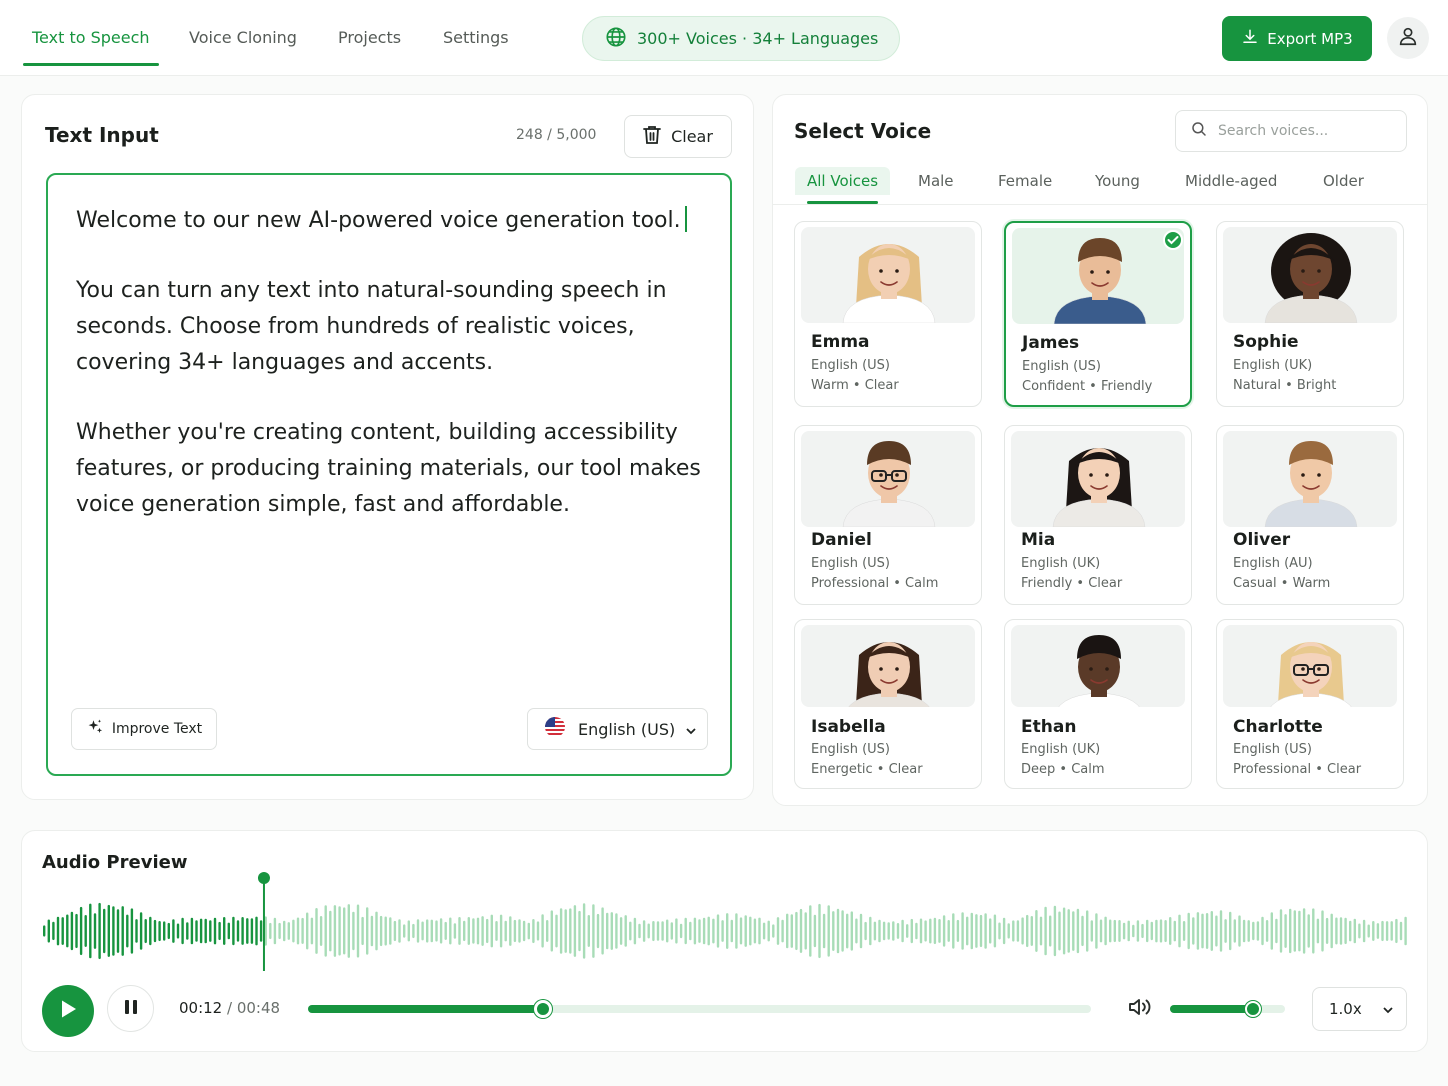 Image resolution: width=1448 pixels, height=1086 pixels. What do you see at coordinates (699, 1009) in the screenshot?
I see `playback-progress-slider` at bounding box center [699, 1009].